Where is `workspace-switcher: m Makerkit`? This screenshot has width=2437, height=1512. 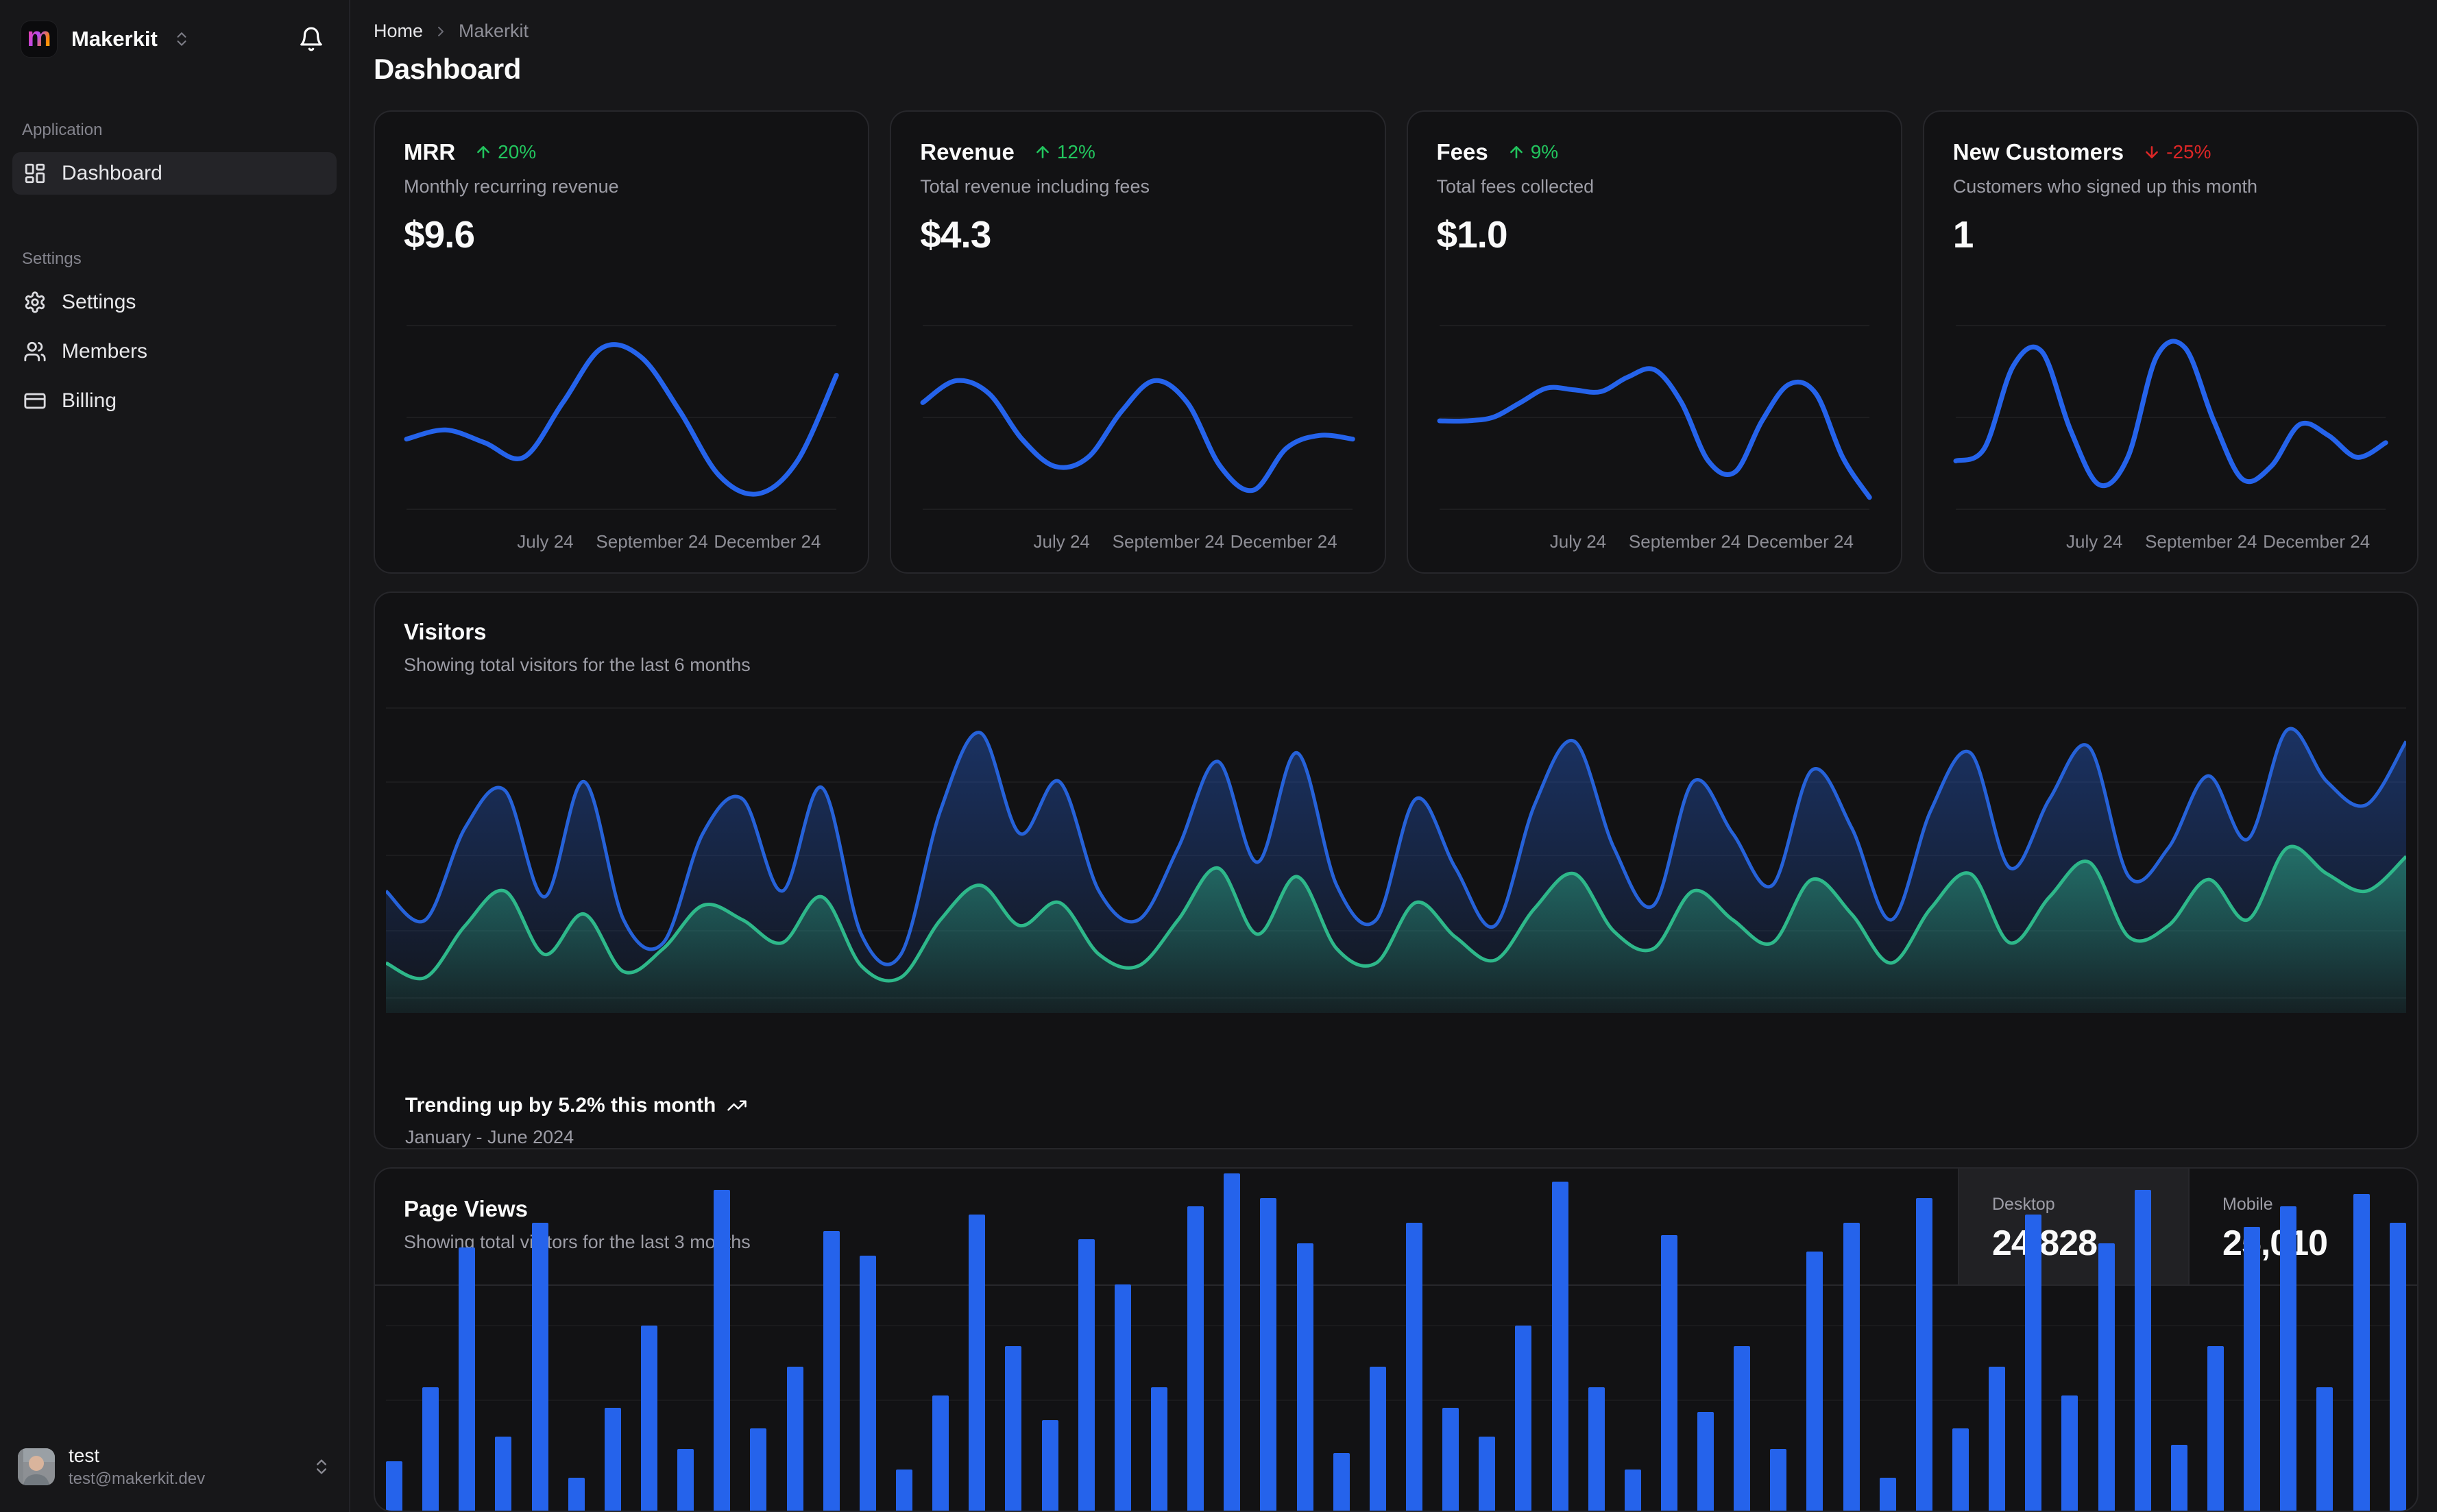 workspace-switcher: m Makerkit is located at coordinates (174, 39).